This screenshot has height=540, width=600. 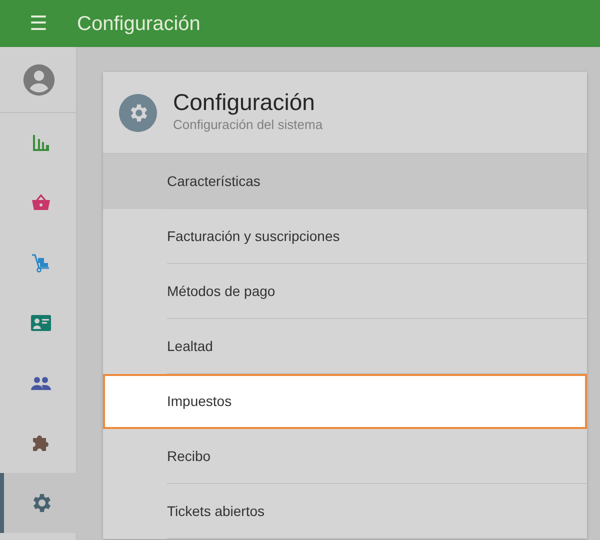 What do you see at coordinates (345, 181) in the screenshot?
I see `settings-item: Características` at bounding box center [345, 181].